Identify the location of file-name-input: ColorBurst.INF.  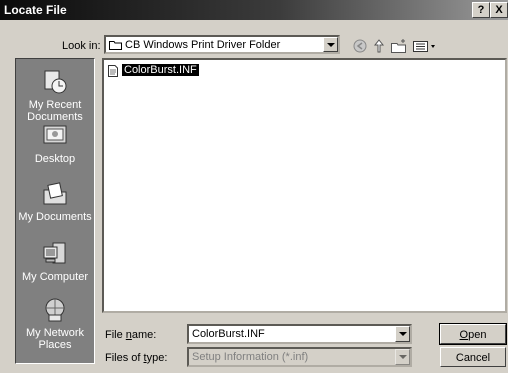
(228, 334).